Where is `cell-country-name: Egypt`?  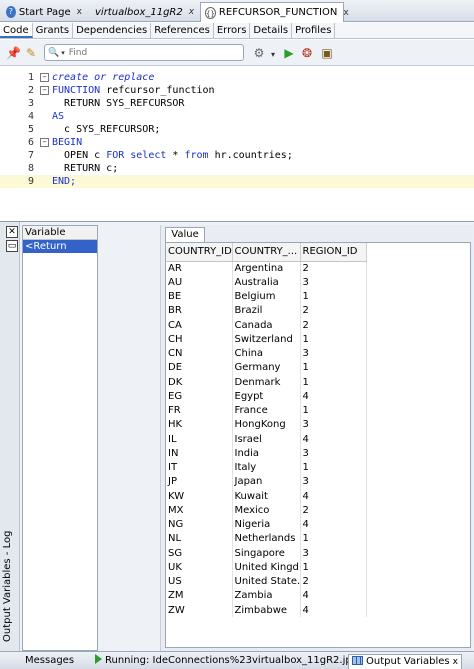
cell-country-name: Egypt is located at coordinates (266, 396).